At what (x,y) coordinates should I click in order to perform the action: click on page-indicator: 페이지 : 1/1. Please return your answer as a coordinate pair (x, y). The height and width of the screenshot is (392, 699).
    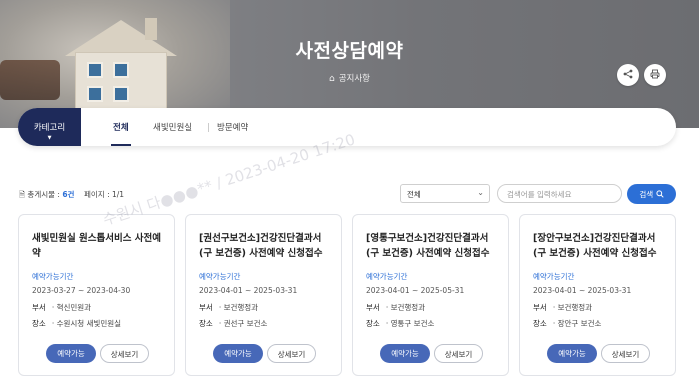
    Looking at the image, I should click on (104, 194).